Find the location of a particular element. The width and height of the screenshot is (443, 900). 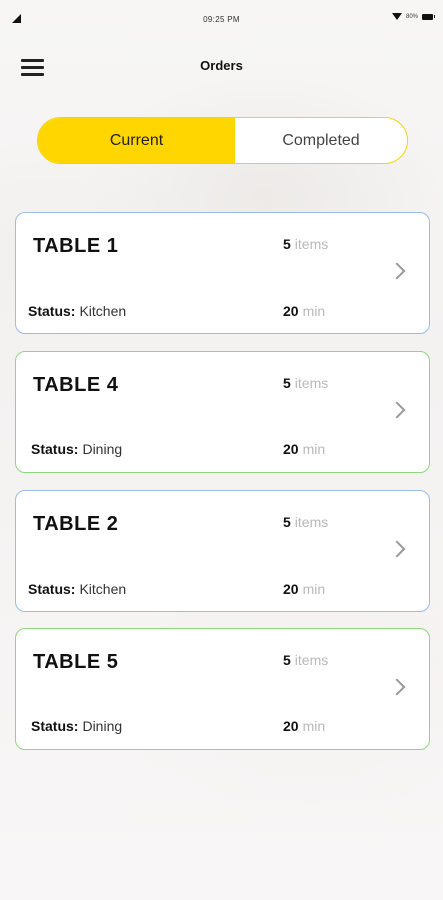

table-name: TABLE 1 is located at coordinates (76, 246).